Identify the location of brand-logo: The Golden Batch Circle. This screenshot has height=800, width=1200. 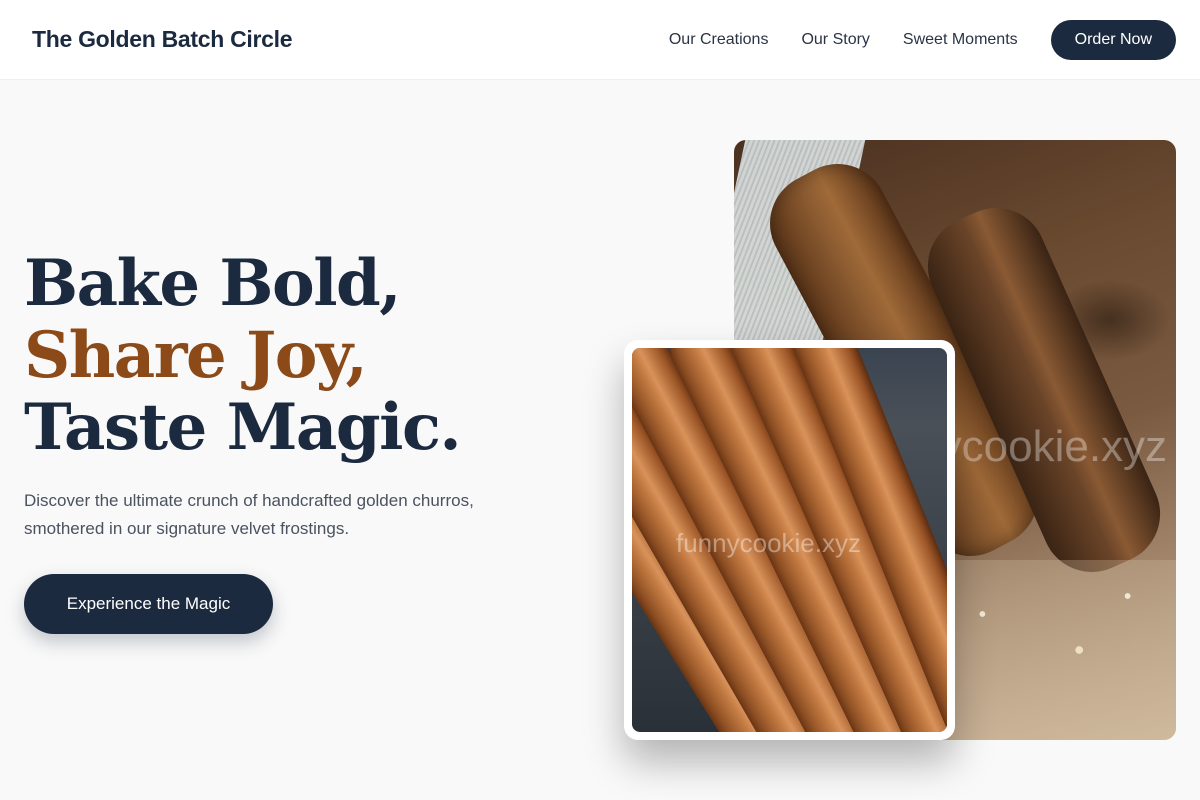
(162, 39).